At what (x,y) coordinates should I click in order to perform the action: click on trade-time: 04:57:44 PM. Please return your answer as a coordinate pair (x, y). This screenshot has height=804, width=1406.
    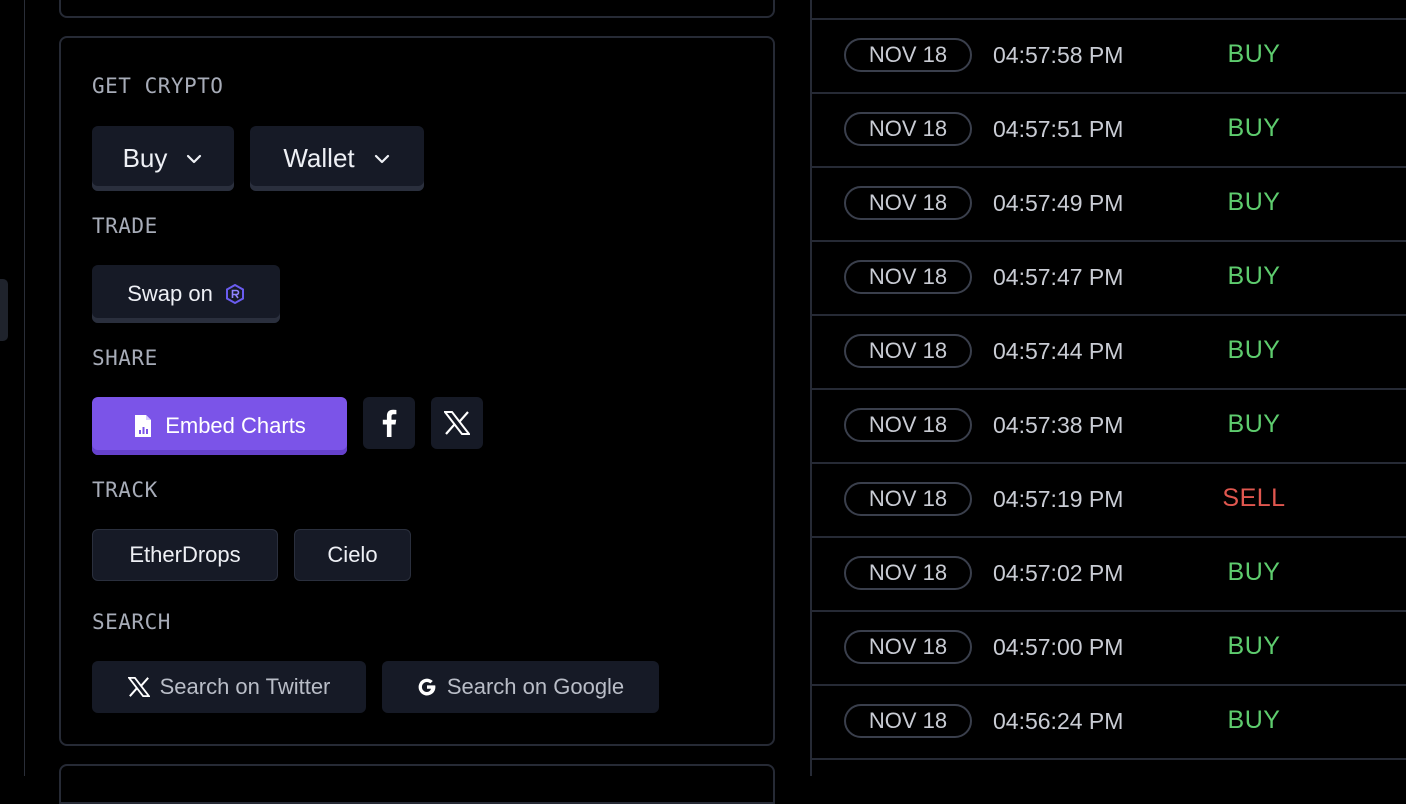
    Looking at the image, I should click on (1058, 351).